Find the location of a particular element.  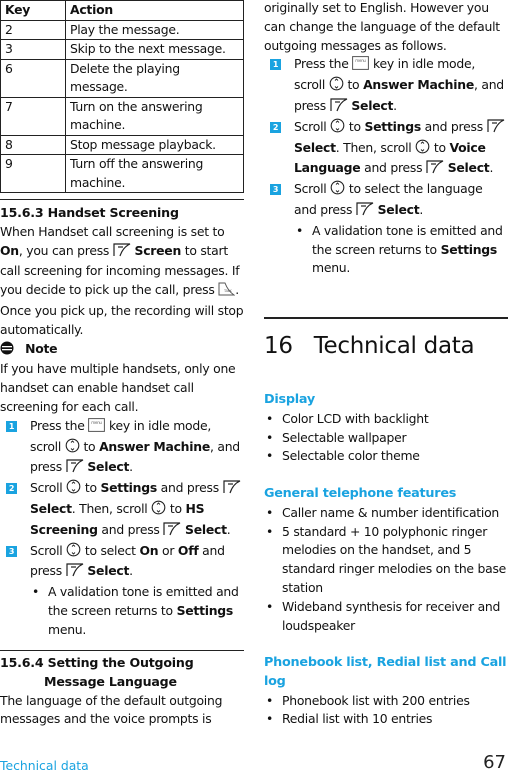

section-title: 15.6.4 Setting the Outgoing is located at coordinates (97, 662).